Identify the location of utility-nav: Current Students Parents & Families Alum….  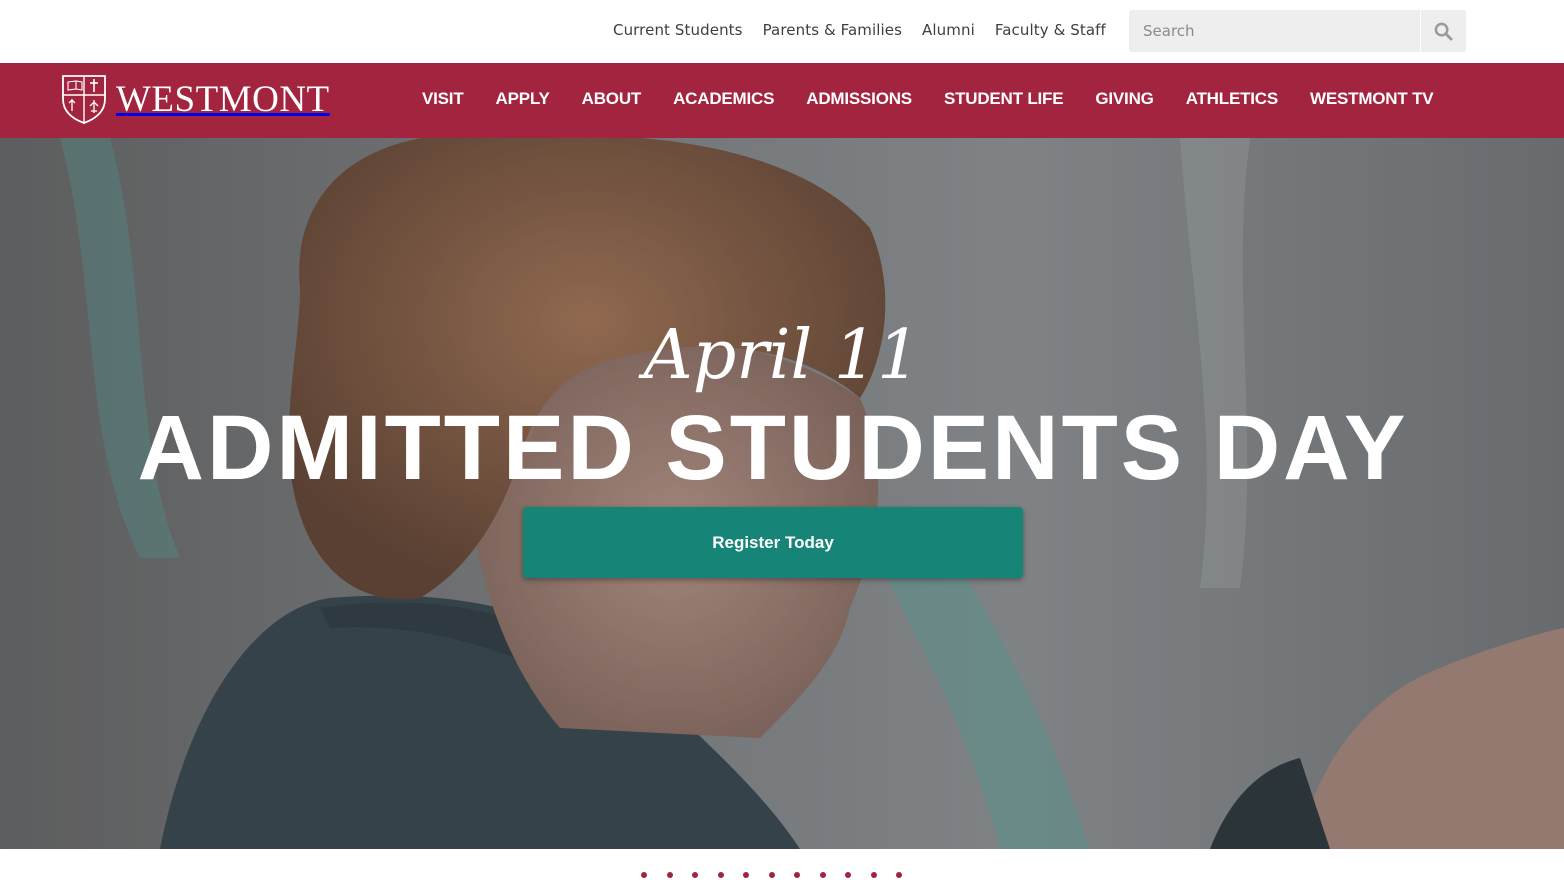
(859, 30).